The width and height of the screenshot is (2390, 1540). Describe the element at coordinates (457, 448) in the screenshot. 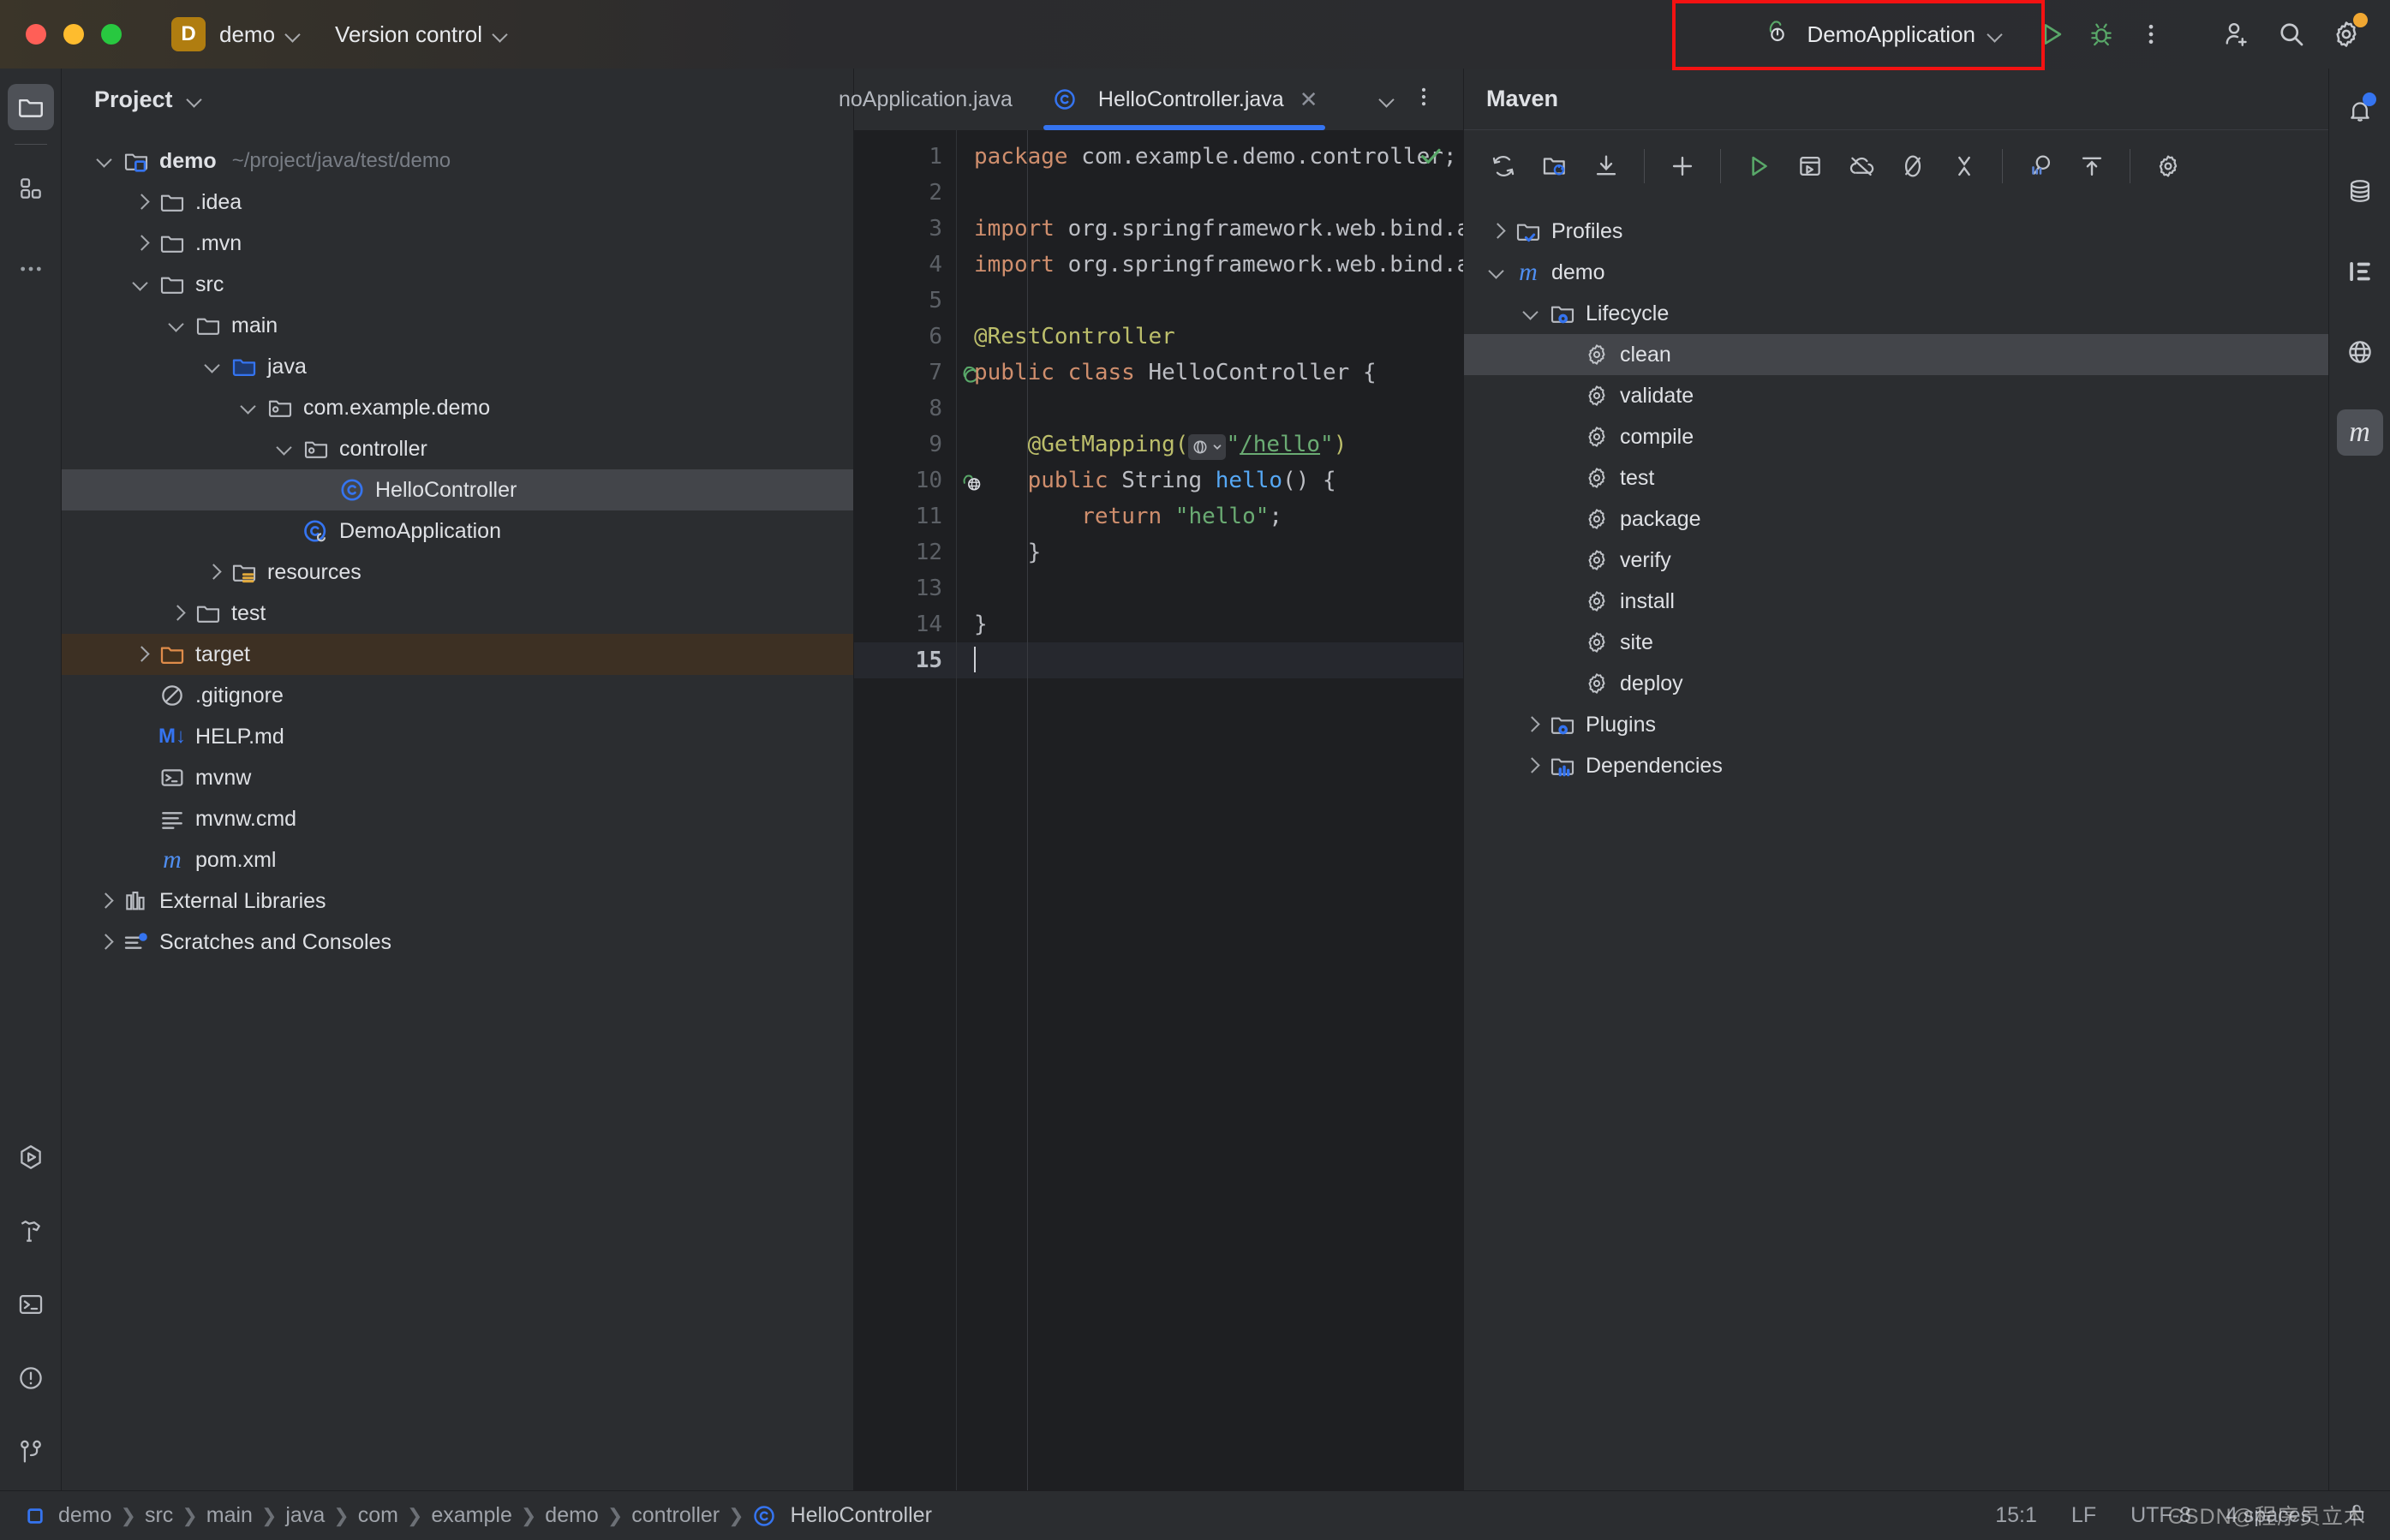

I see `project-tree-item-controller: controller` at that location.